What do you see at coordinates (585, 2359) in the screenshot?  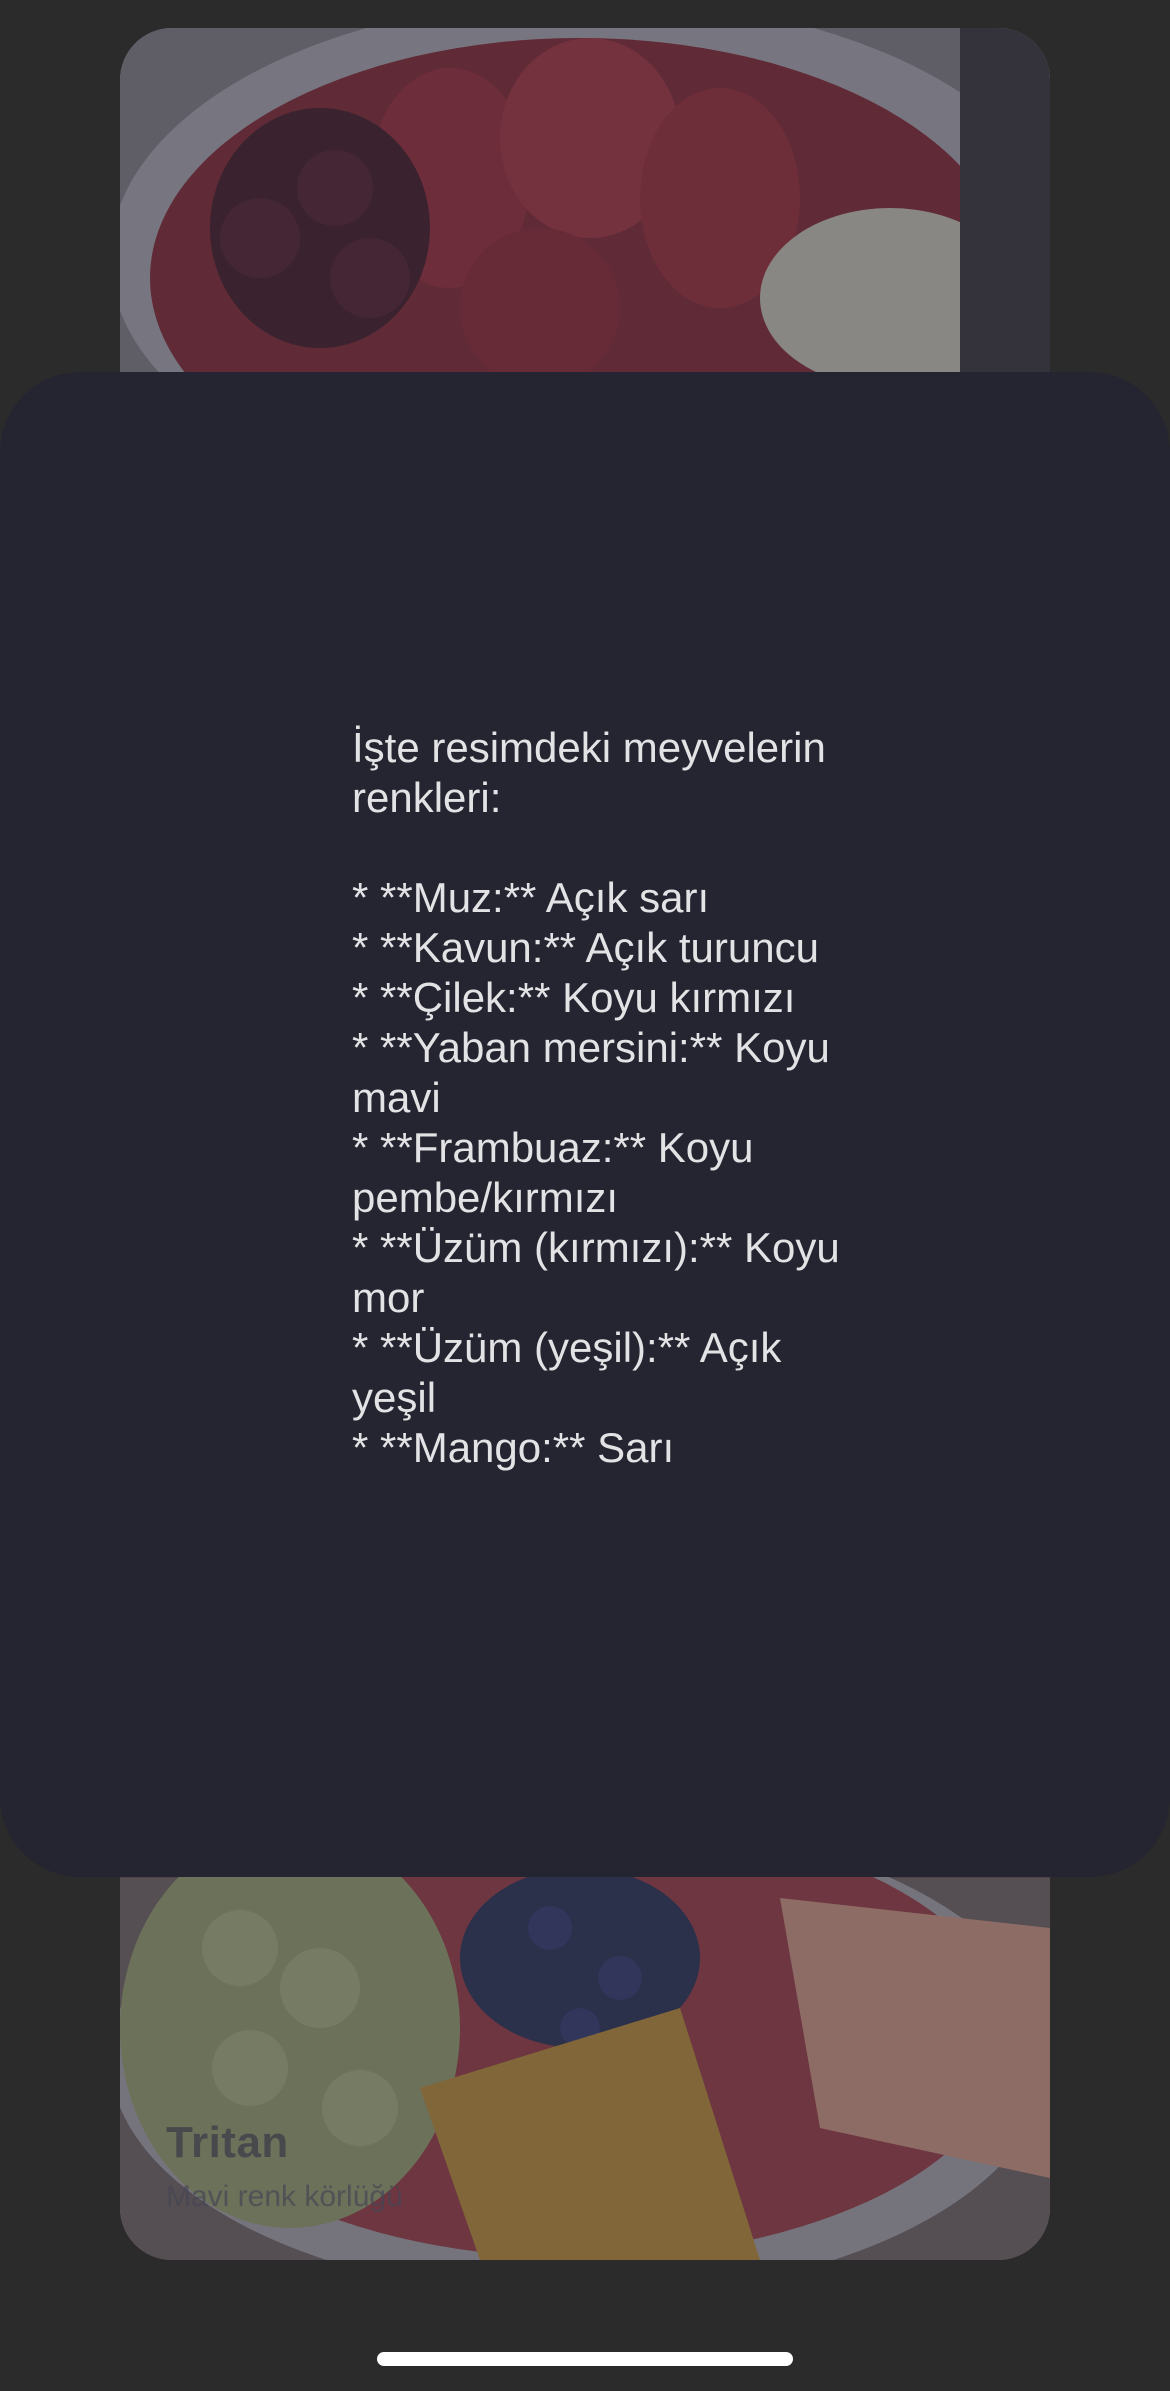 I see `home-indicator` at bounding box center [585, 2359].